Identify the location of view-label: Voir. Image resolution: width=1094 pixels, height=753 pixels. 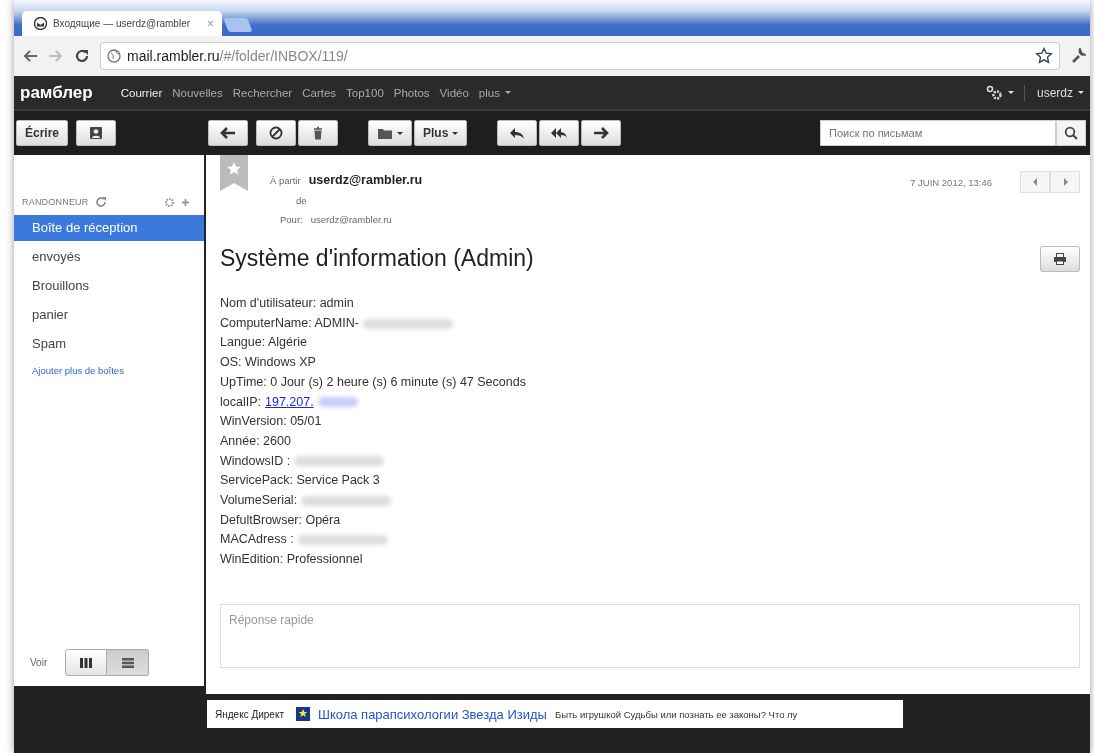
(39, 662).